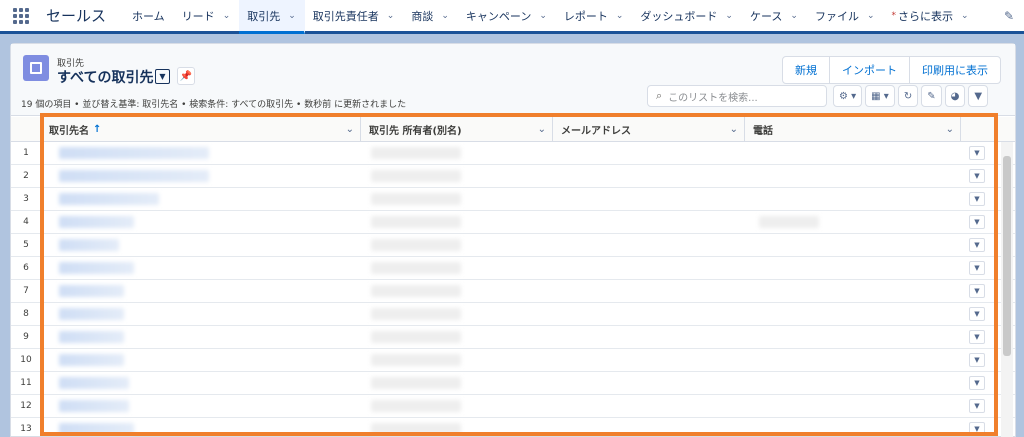 The width and height of the screenshot is (1024, 437). What do you see at coordinates (931, 15) in the screenshot?
I see `nav-tab: * さらに表示 ⌄` at bounding box center [931, 15].